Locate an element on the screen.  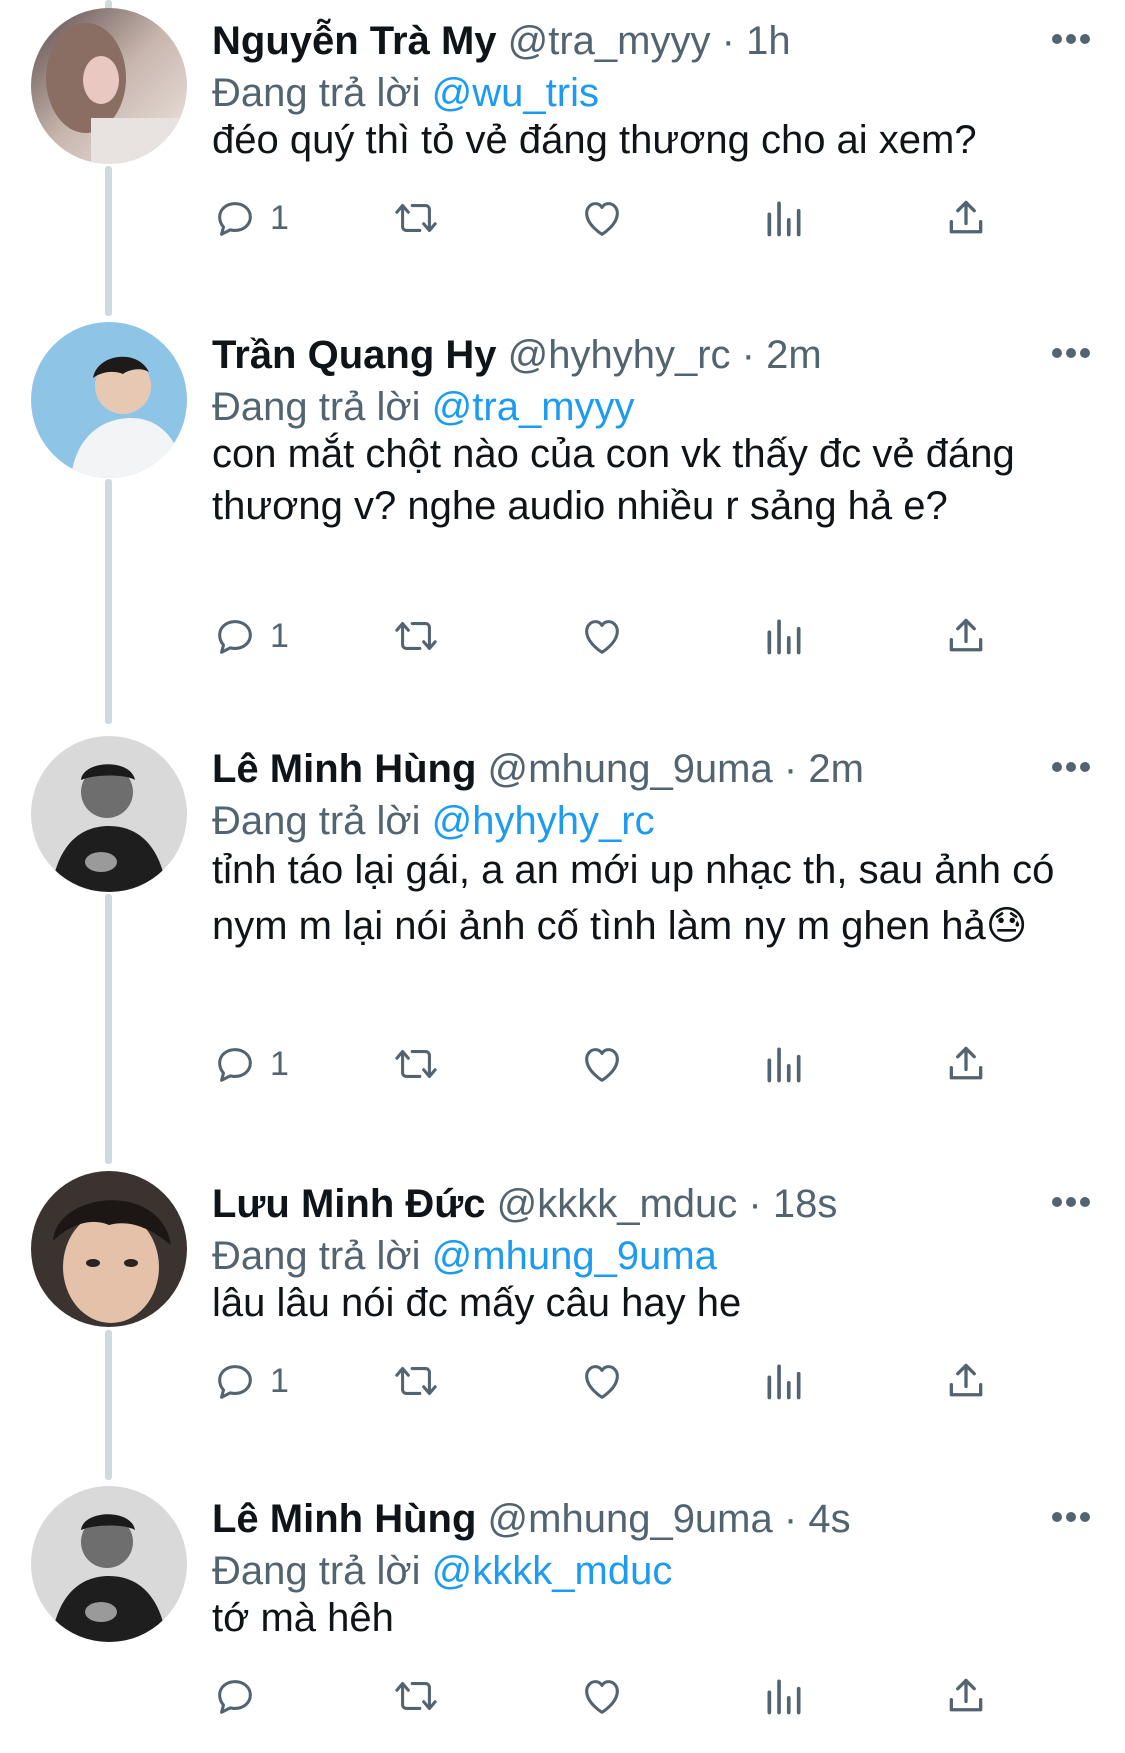
replying-to: Đang trả lời @hyhyhy_rc is located at coordinates (433, 821).